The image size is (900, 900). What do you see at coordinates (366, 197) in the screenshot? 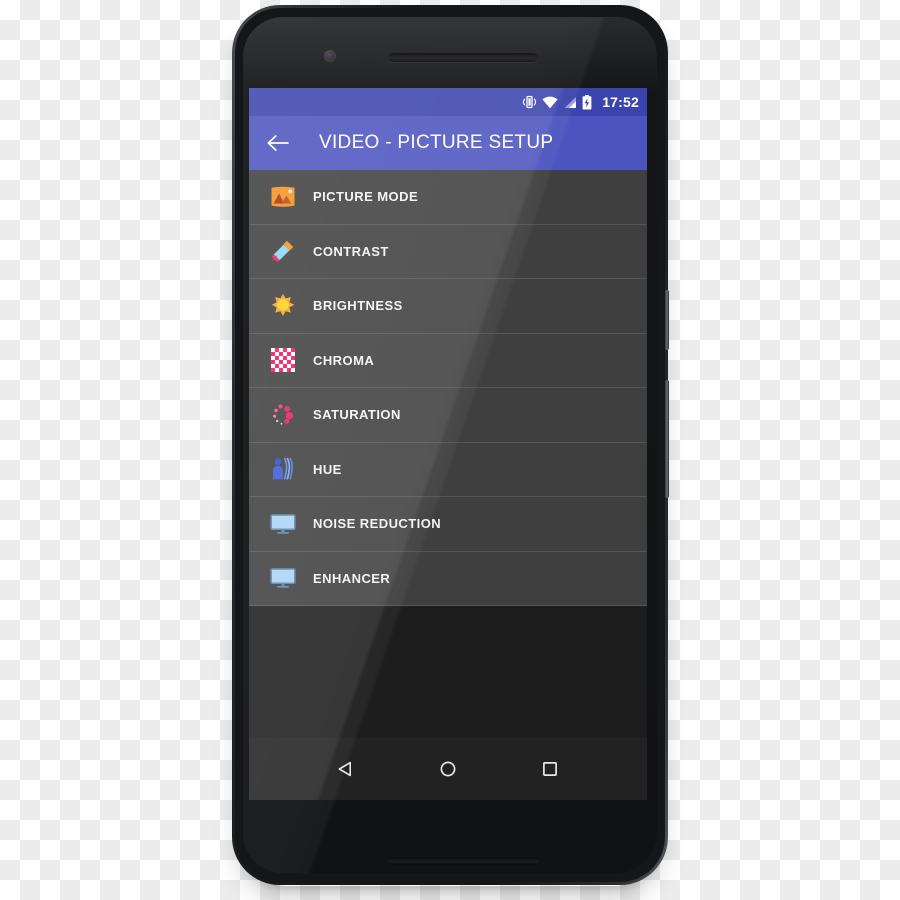
I see `list-item-label: PICTURE MODE` at bounding box center [366, 197].